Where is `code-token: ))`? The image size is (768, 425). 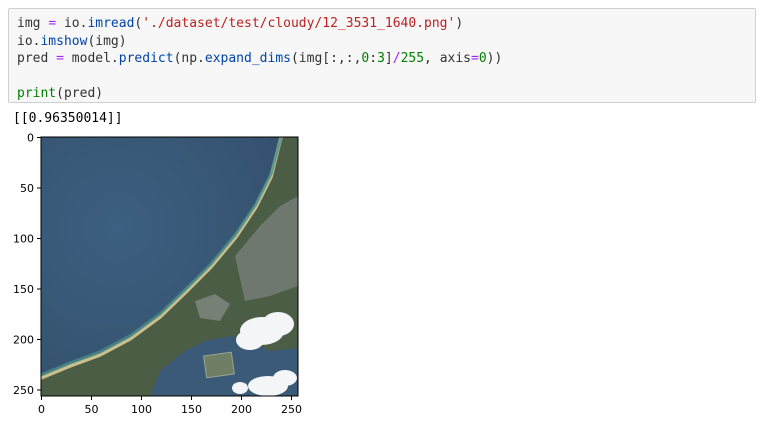 code-token: )) is located at coordinates (494, 58).